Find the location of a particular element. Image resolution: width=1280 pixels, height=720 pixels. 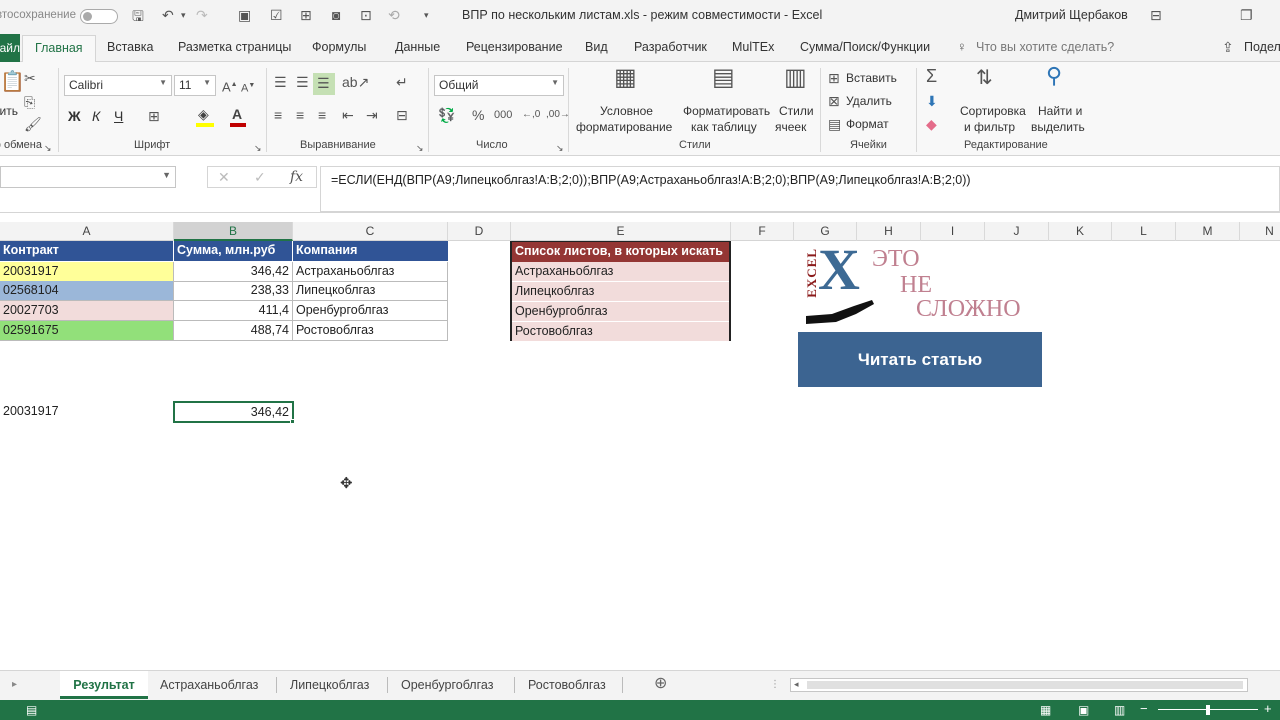

fill-color-icon: ◈ is located at coordinates (203, 114).